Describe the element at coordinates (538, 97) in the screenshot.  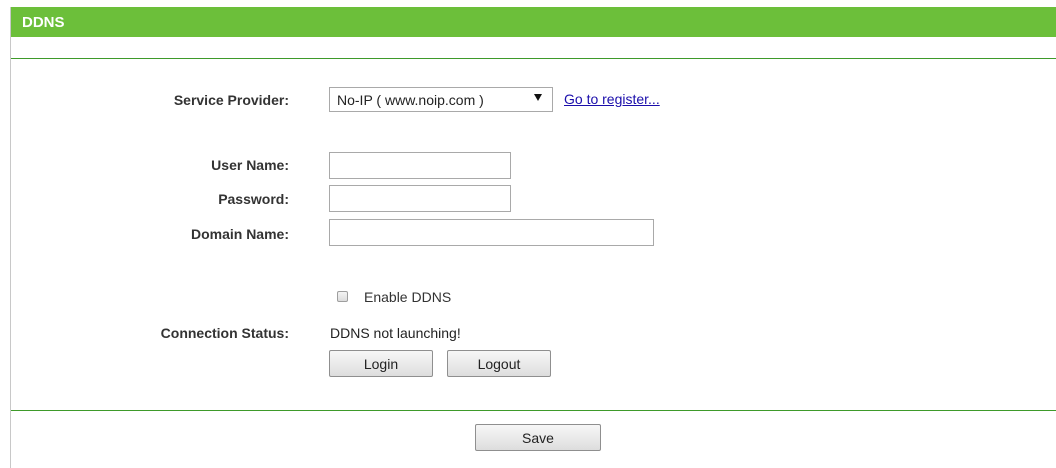
I see `chevron-down-icon` at that location.